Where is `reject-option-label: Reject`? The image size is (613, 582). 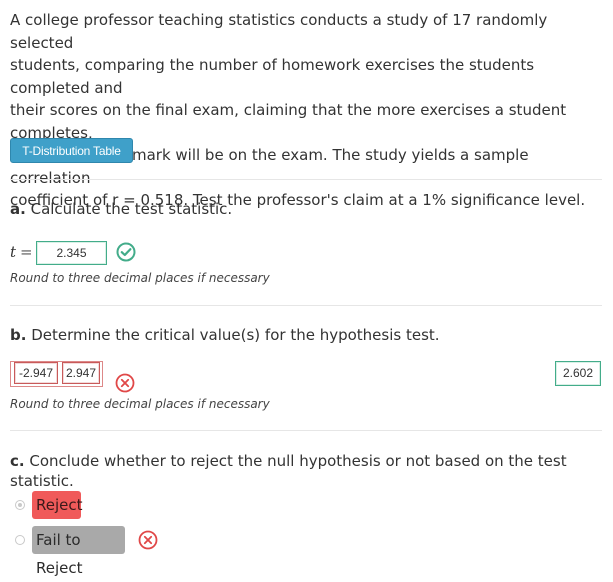
reject-option-label: Reject is located at coordinates (59, 505).